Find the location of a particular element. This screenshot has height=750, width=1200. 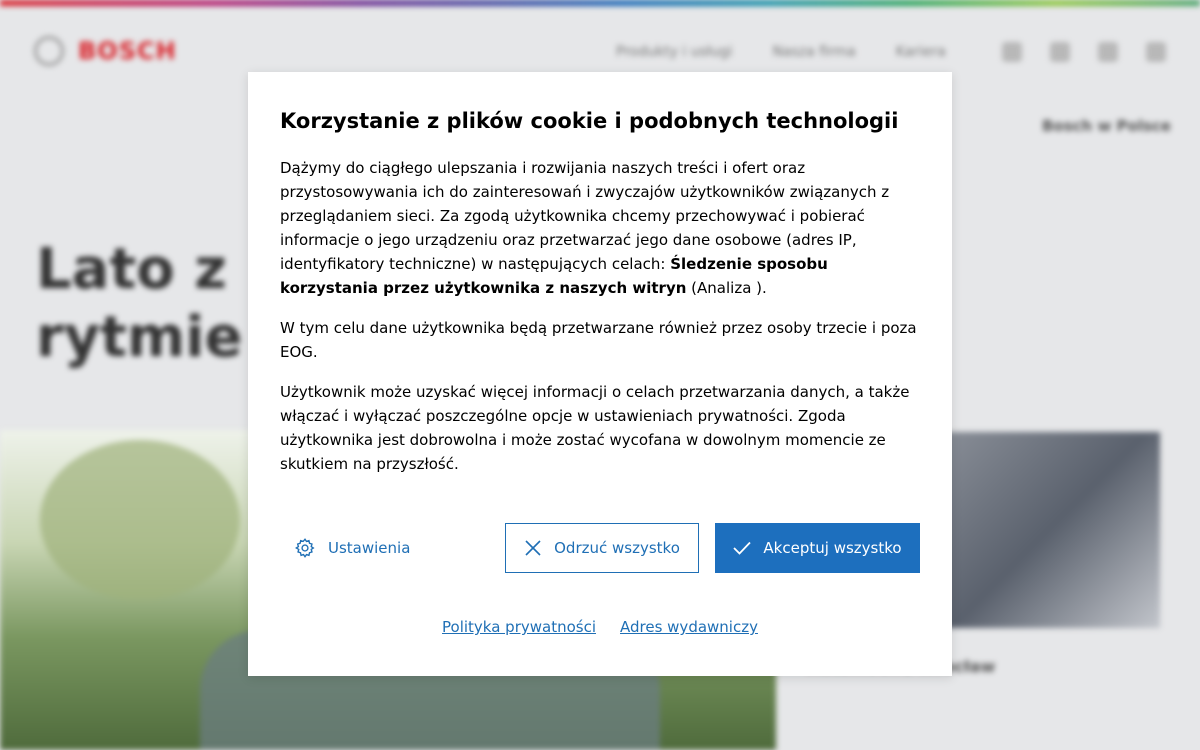

gear-icon is located at coordinates (305, 548).